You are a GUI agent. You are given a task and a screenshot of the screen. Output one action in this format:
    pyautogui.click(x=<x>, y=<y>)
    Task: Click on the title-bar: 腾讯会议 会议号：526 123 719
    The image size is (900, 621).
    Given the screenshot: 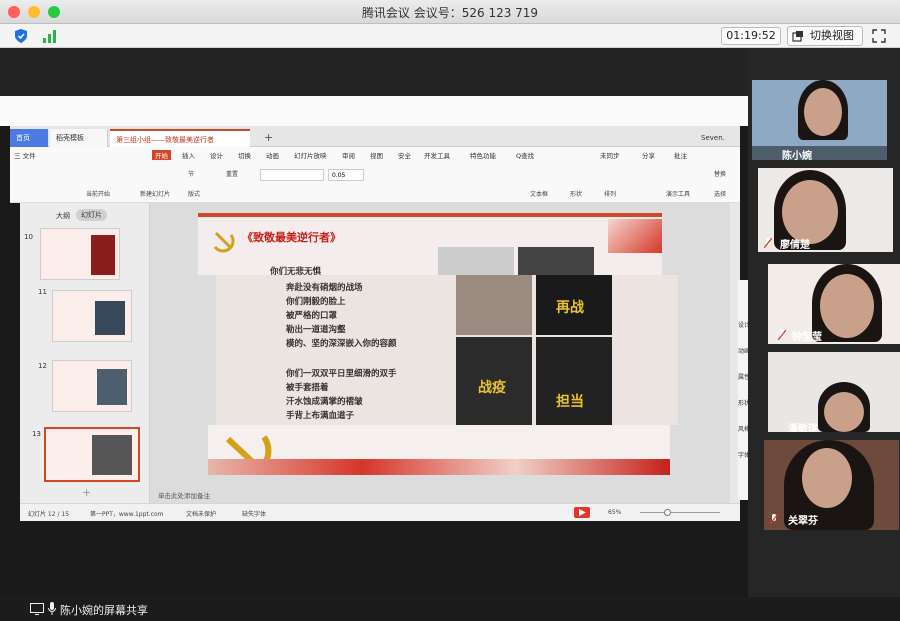 What is the action you would take?
    pyautogui.click(x=450, y=12)
    